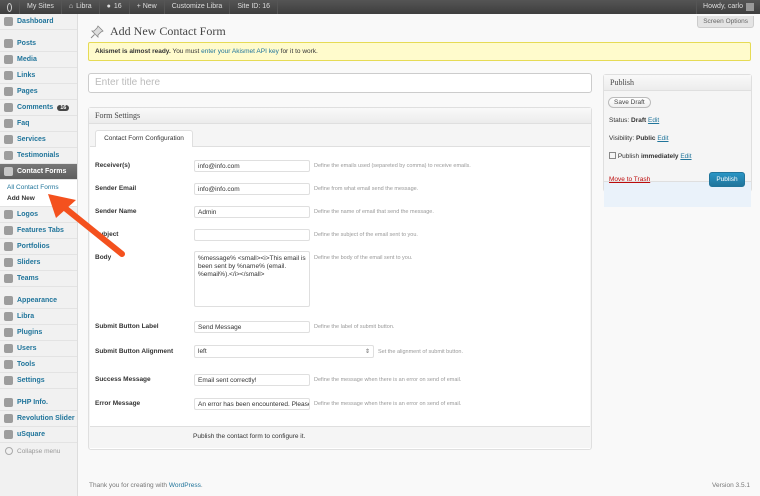 This screenshot has width=760, height=496. What do you see at coordinates (38, 60) in the screenshot?
I see `menu-media: Media` at bounding box center [38, 60].